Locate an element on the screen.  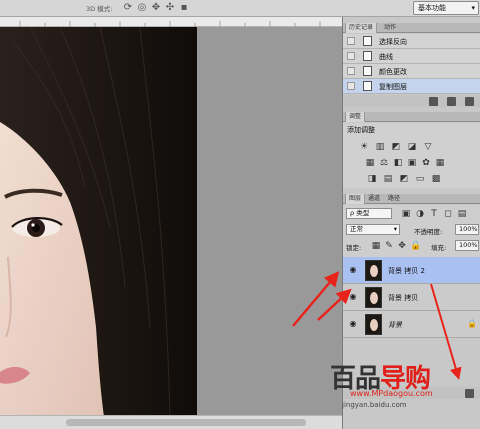
tab-layers: 图层 is located at coordinates (355, 199).